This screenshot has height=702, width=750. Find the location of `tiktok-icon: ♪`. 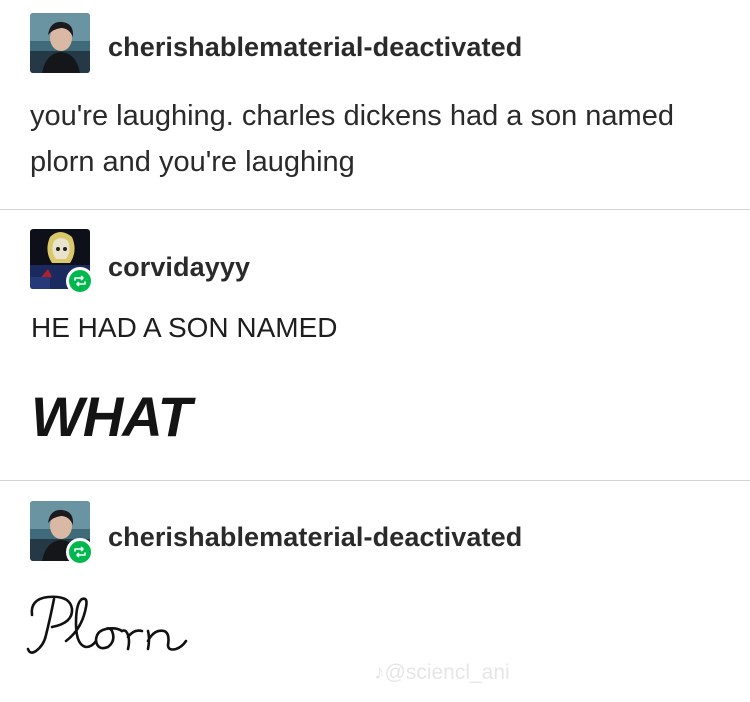

tiktok-icon: ♪ is located at coordinates (379, 672).